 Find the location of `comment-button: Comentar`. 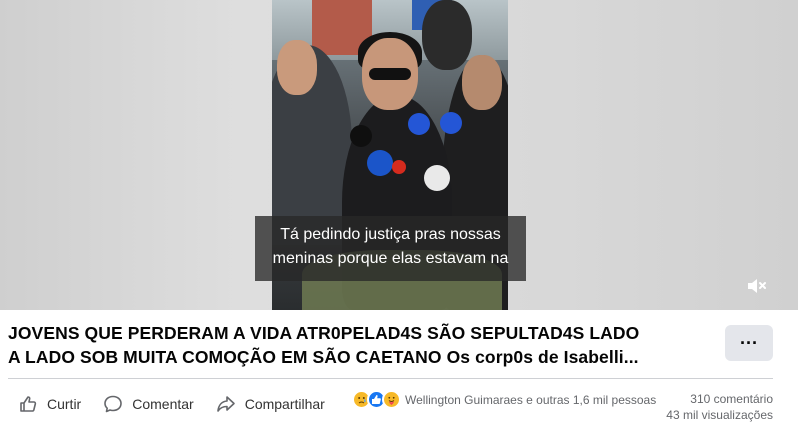

comment-button: Comentar is located at coordinates (148, 404).